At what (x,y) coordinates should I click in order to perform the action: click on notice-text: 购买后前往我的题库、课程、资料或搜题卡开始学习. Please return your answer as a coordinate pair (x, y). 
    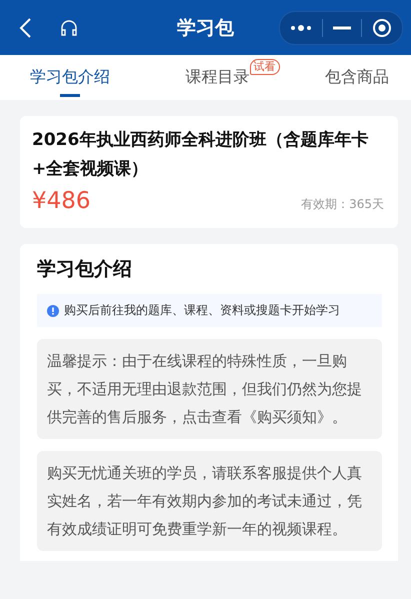
    Looking at the image, I should click on (202, 310).